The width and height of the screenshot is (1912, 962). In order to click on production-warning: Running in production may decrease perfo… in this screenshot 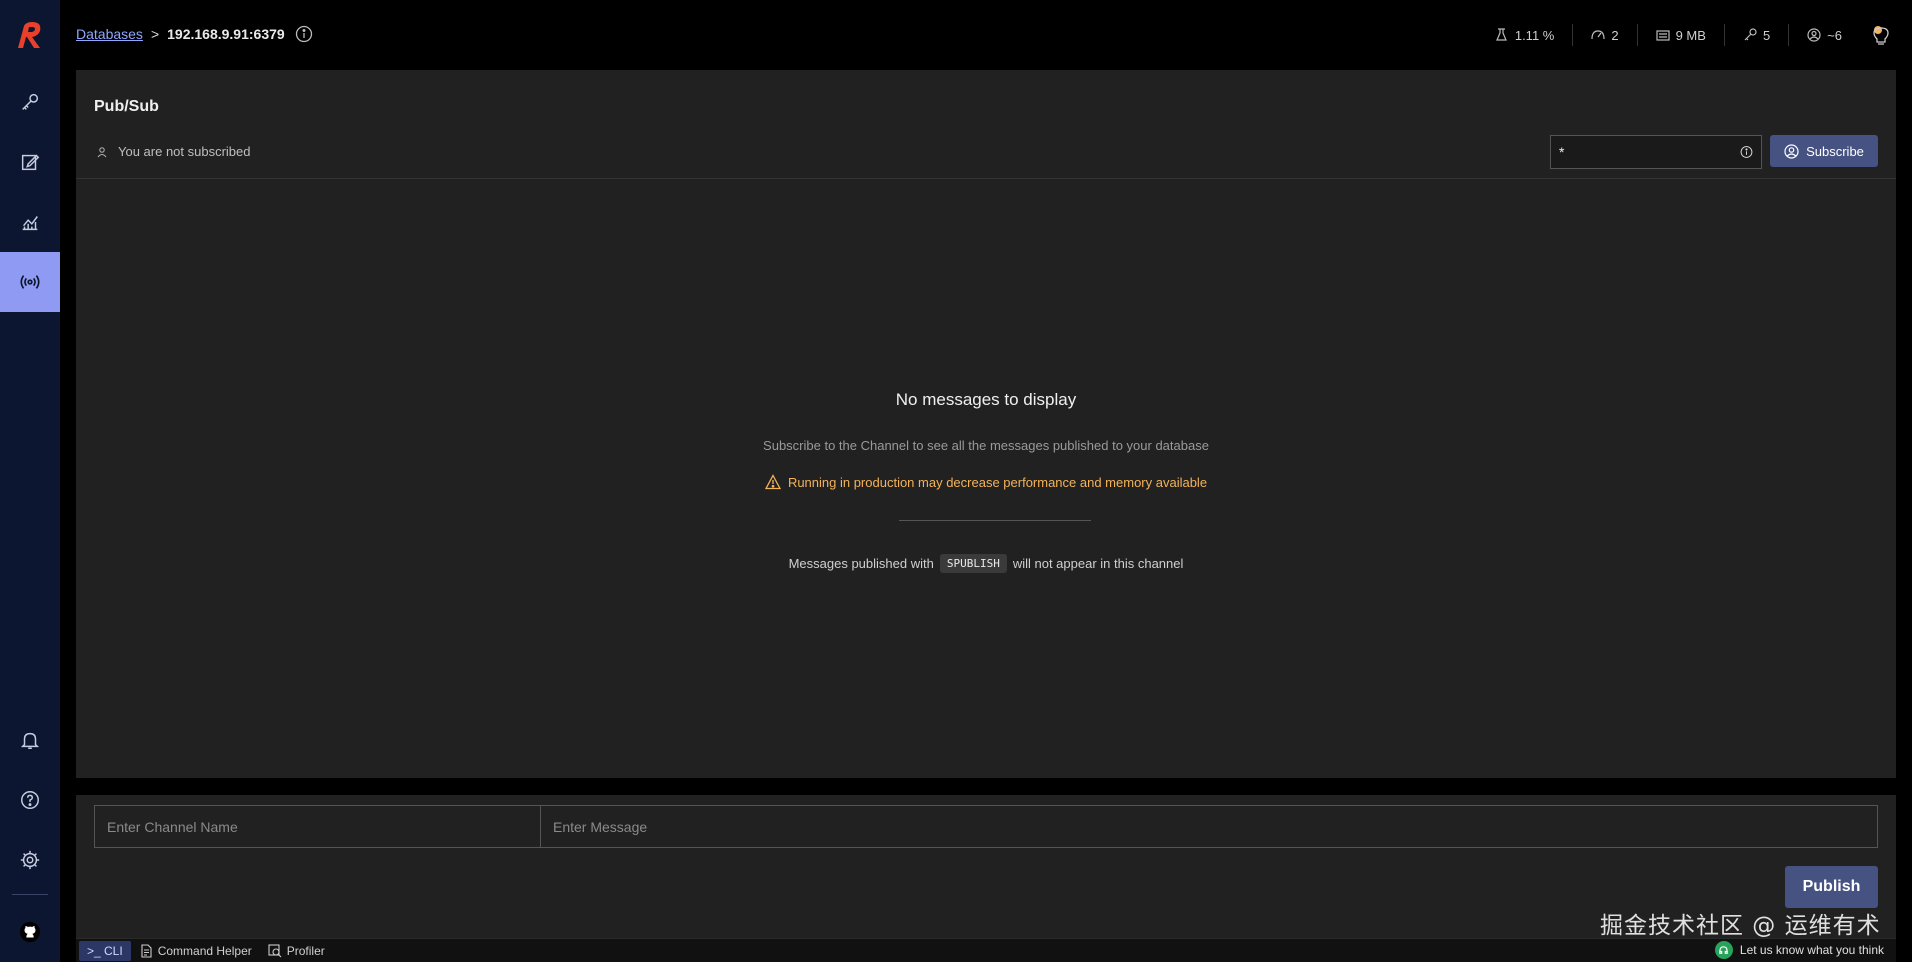, I will do `click(986, 482)`.